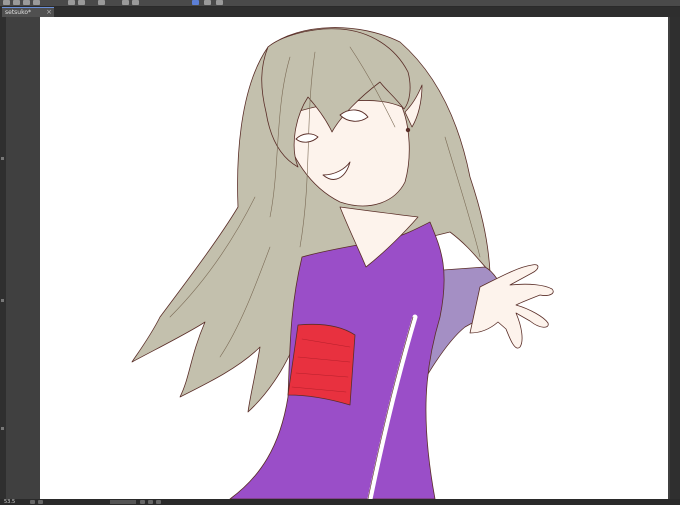 This screenshot has width=680, height=505. What do you see at coordinates (321, 364) in the screenshot?
I see `obi-belt` at bounding box center [321, 364].